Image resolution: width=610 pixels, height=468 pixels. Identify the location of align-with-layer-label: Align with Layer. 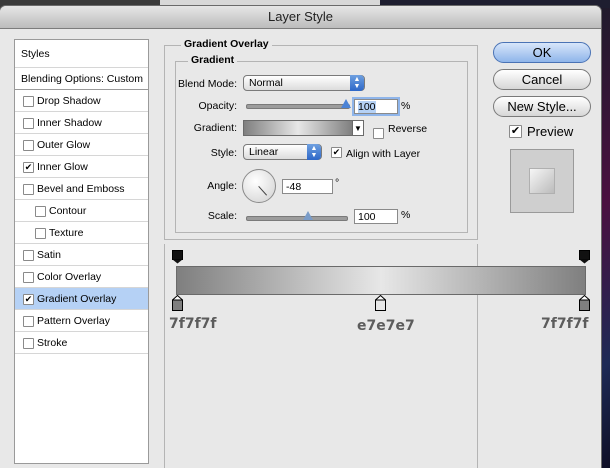
(383, 154).